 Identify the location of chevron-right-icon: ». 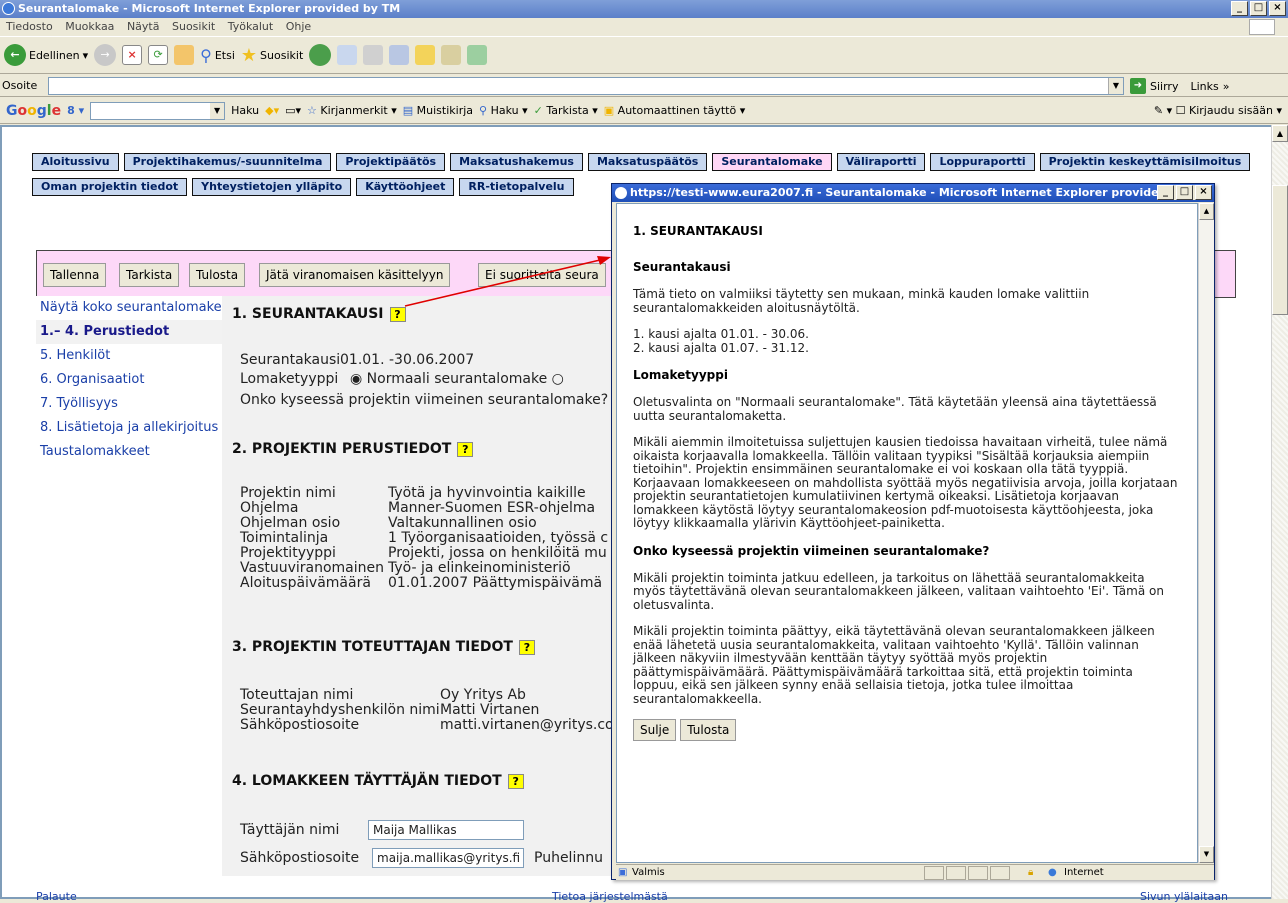
(1226, 86).